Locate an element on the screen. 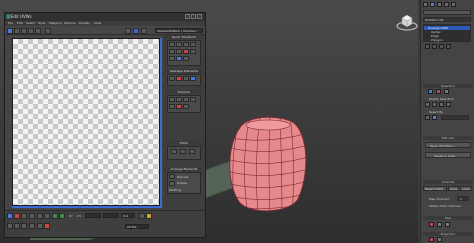 The width and height of the screenshot is (474, 243). detach-icon is located at coordinates (179, 99).